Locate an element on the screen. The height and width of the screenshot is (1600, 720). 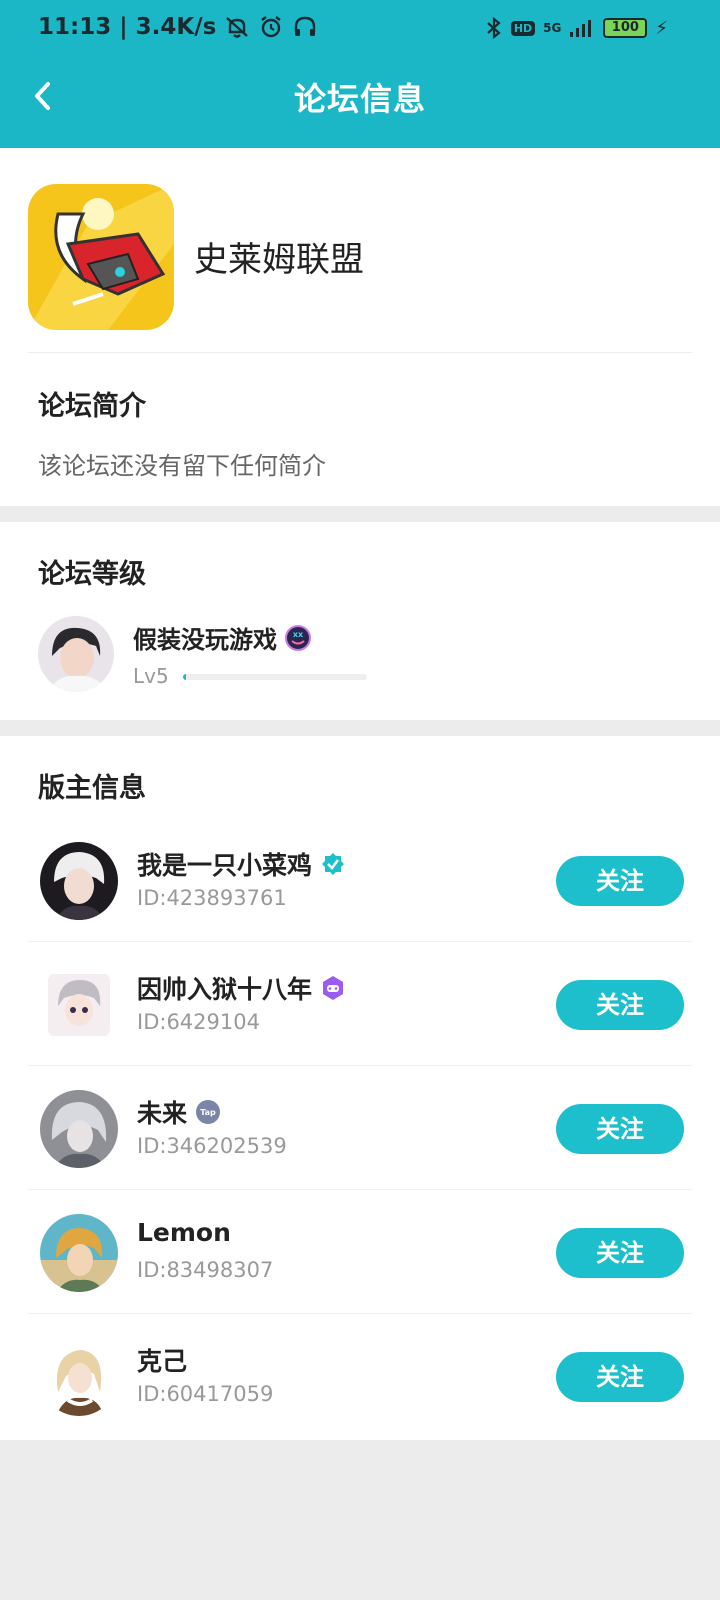
moderator-name-text: Lemon is located at coordinates (184, 1232).